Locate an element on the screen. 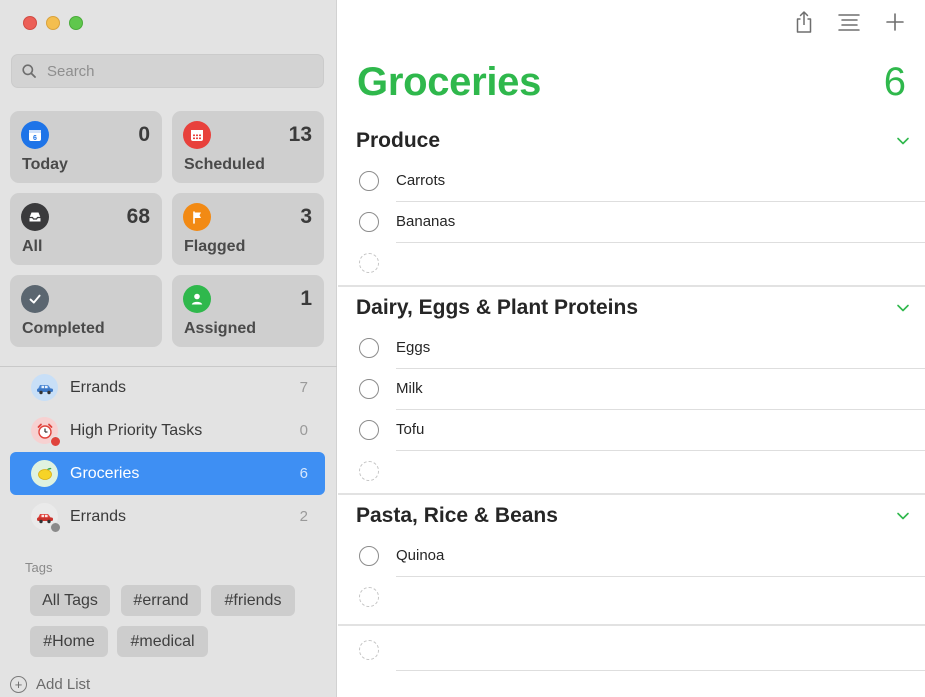 Image resolution: width=925 pixels, height=697 pixels. tags-section-title: Tags is located at coordinates (39, 567).